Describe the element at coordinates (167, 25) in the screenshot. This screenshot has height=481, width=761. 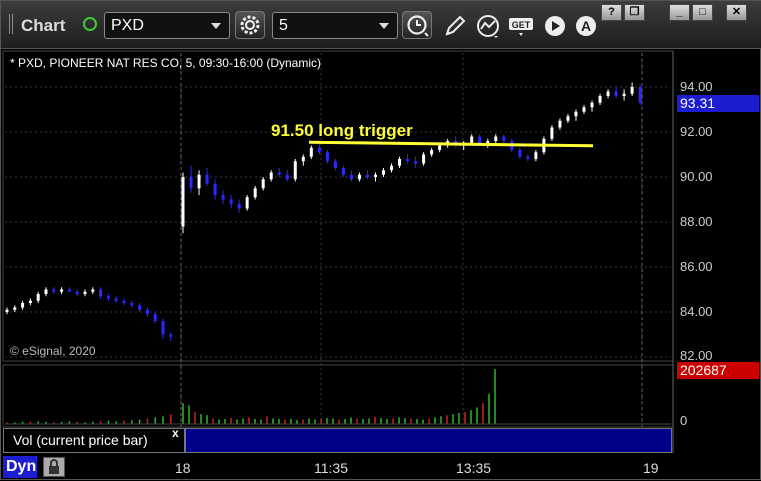
I see `symbol-input: PXD` at that location.